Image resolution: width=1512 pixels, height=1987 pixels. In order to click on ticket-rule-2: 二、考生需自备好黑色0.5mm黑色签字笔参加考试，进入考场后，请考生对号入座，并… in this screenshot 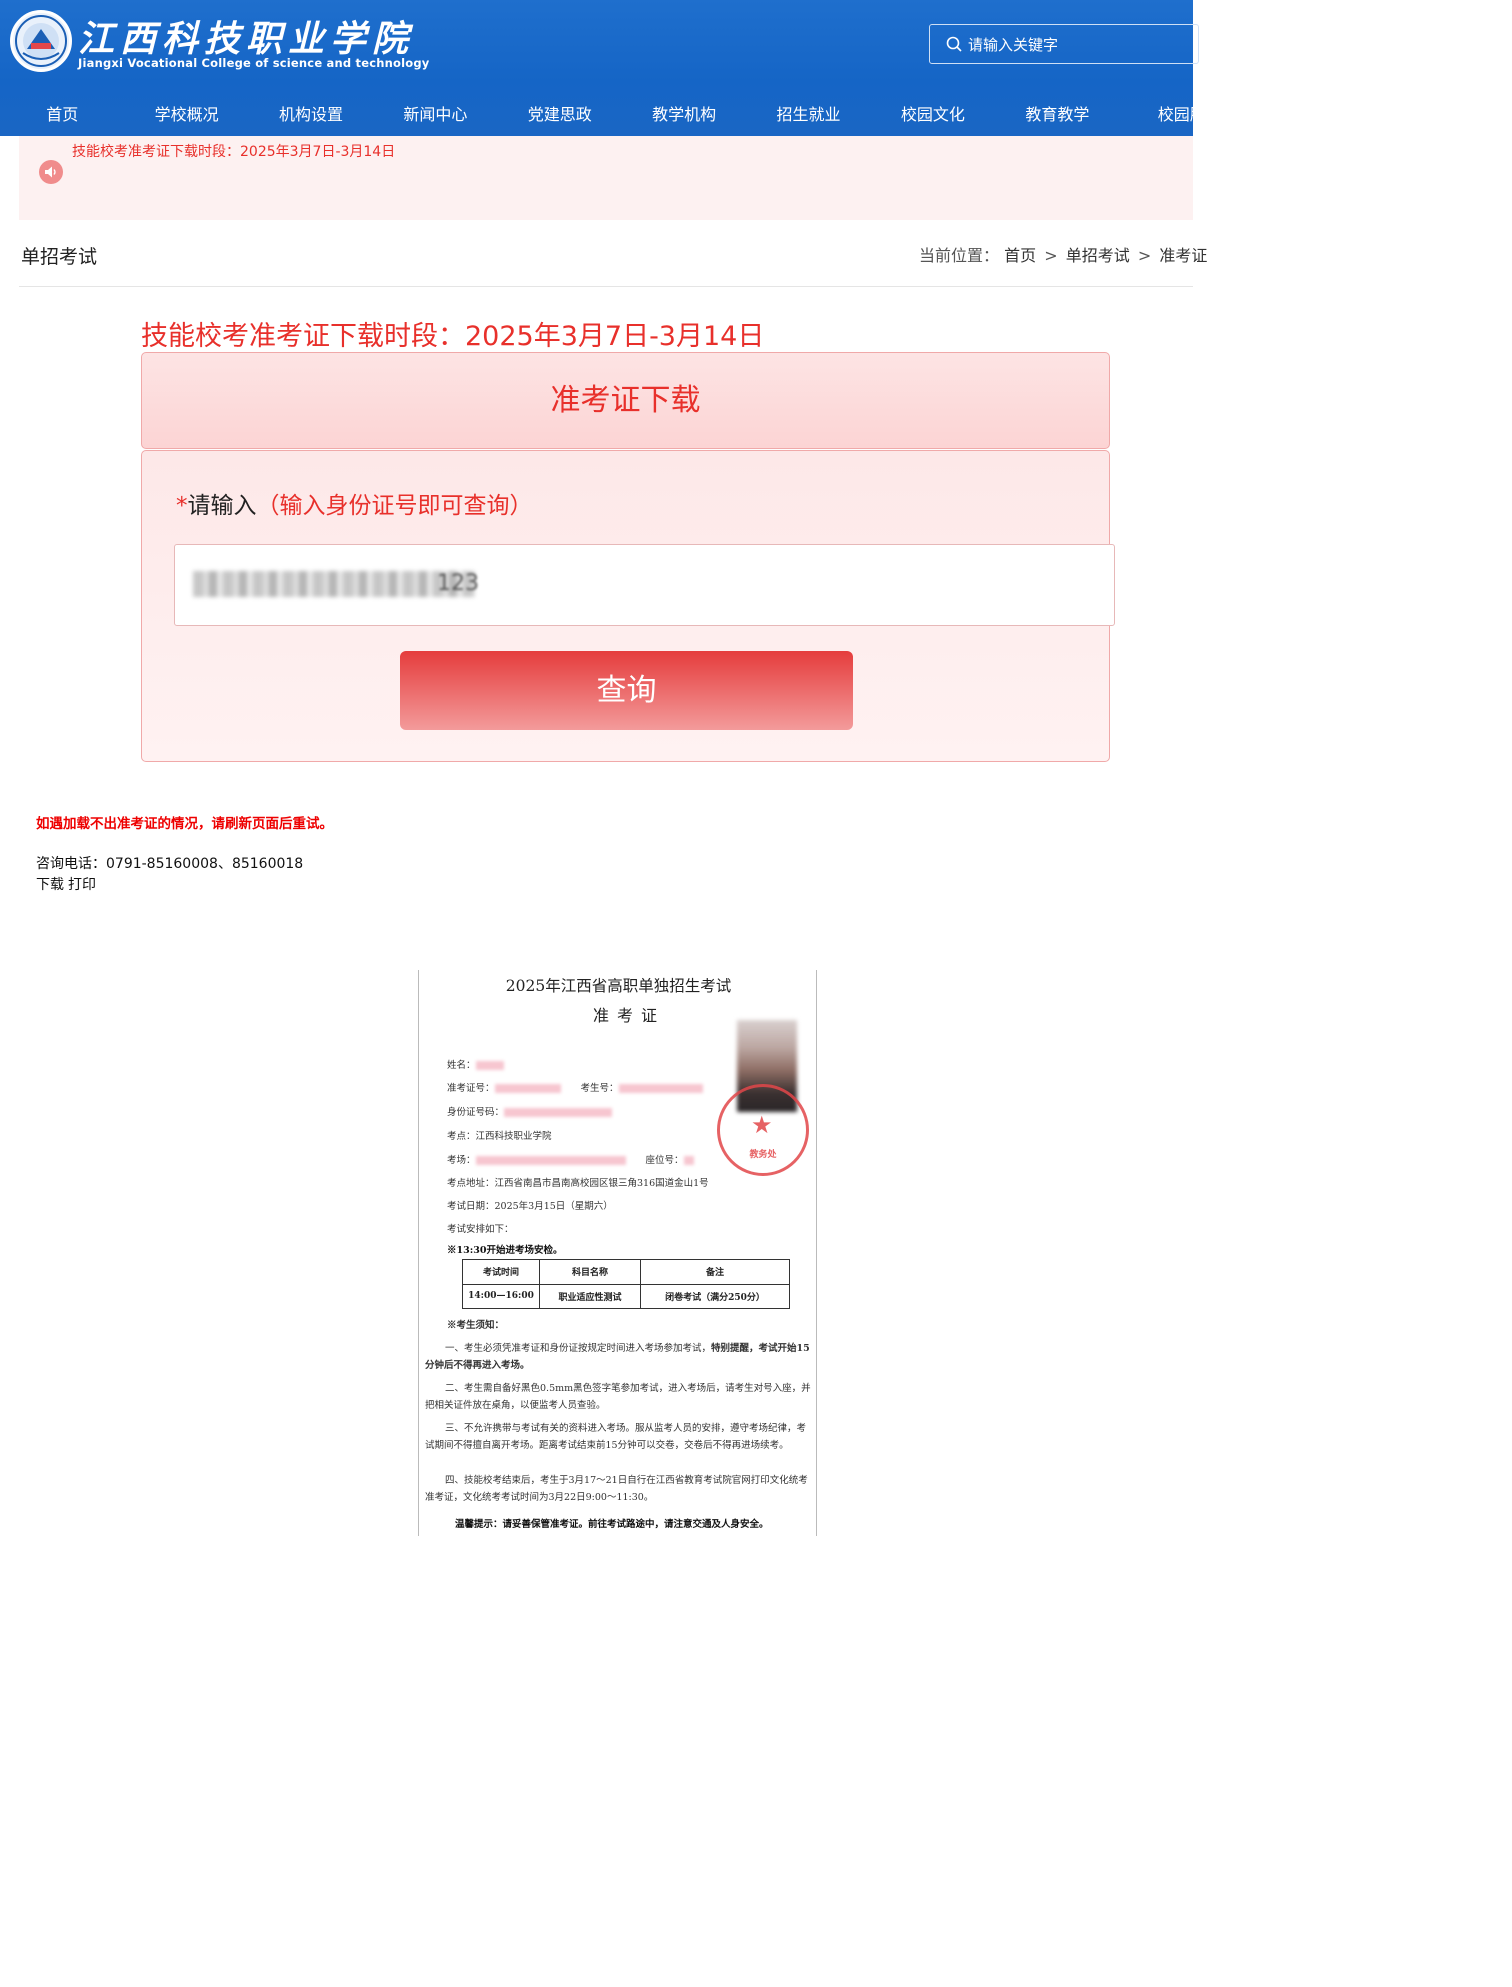, I will do `click(618, 1397)`.